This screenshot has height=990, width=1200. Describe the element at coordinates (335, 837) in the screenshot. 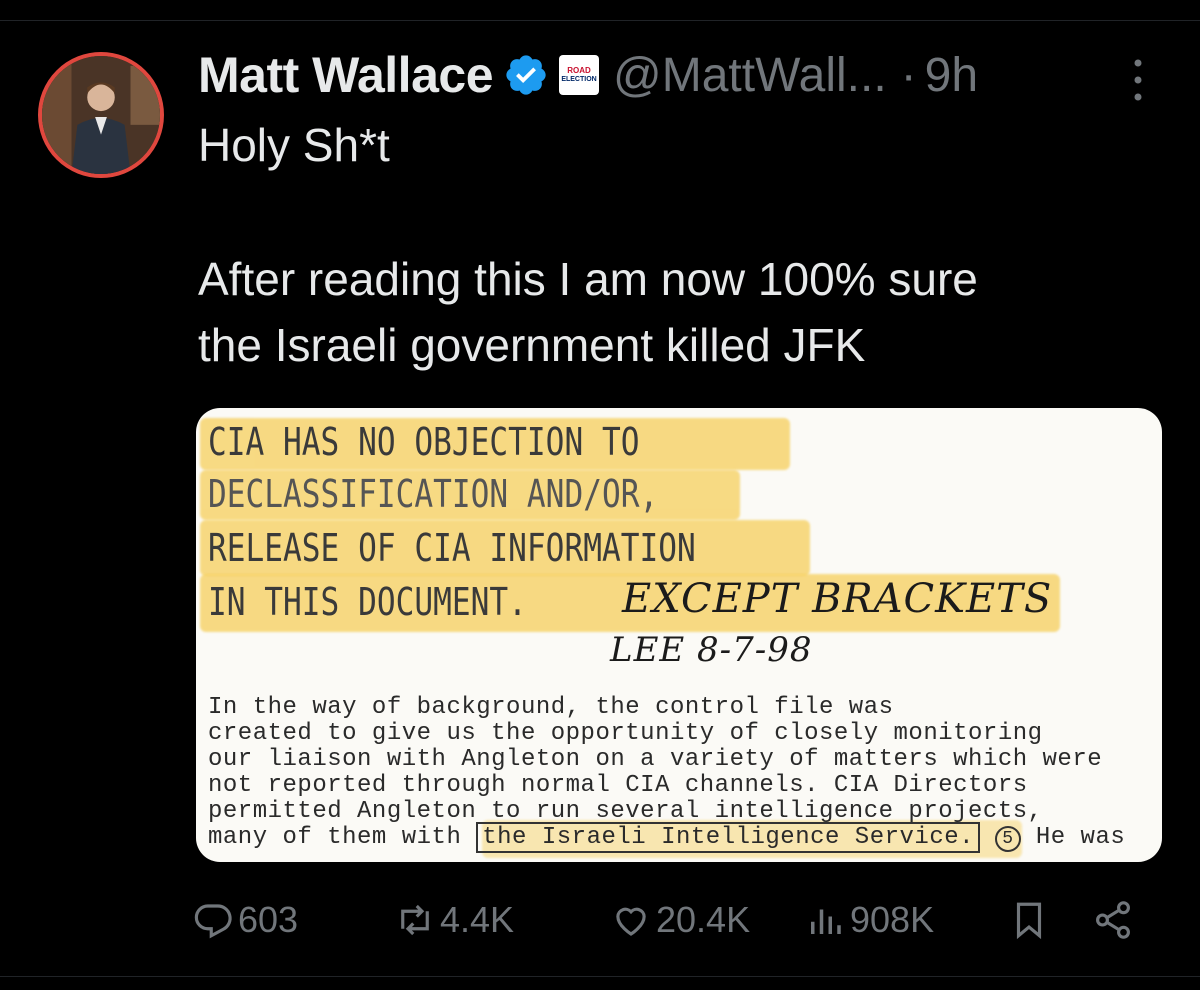

I see `memo-text: many of them with` at that location.